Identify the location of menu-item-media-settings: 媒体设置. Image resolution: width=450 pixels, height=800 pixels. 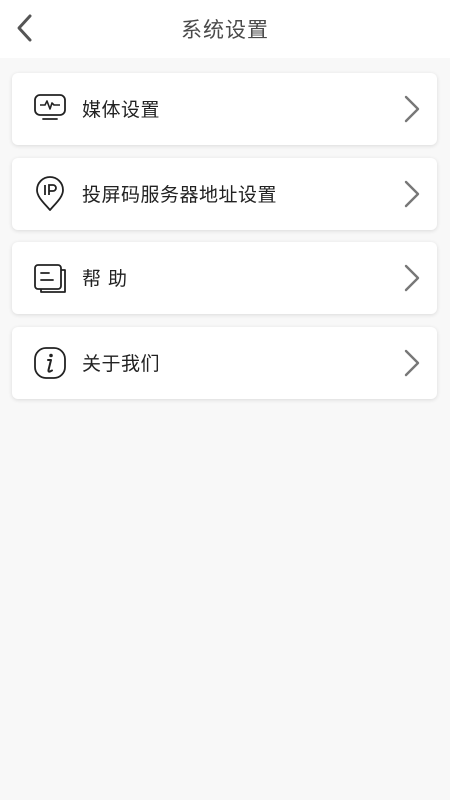
(224, 109).